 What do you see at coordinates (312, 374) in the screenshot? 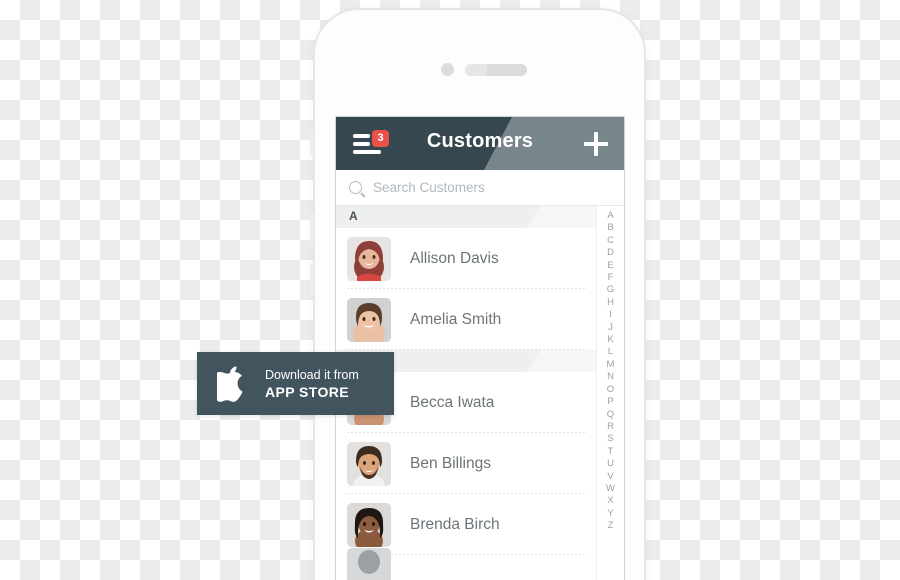
I see `badge-line-primary: Download it from` at bounding box center [312, 374].